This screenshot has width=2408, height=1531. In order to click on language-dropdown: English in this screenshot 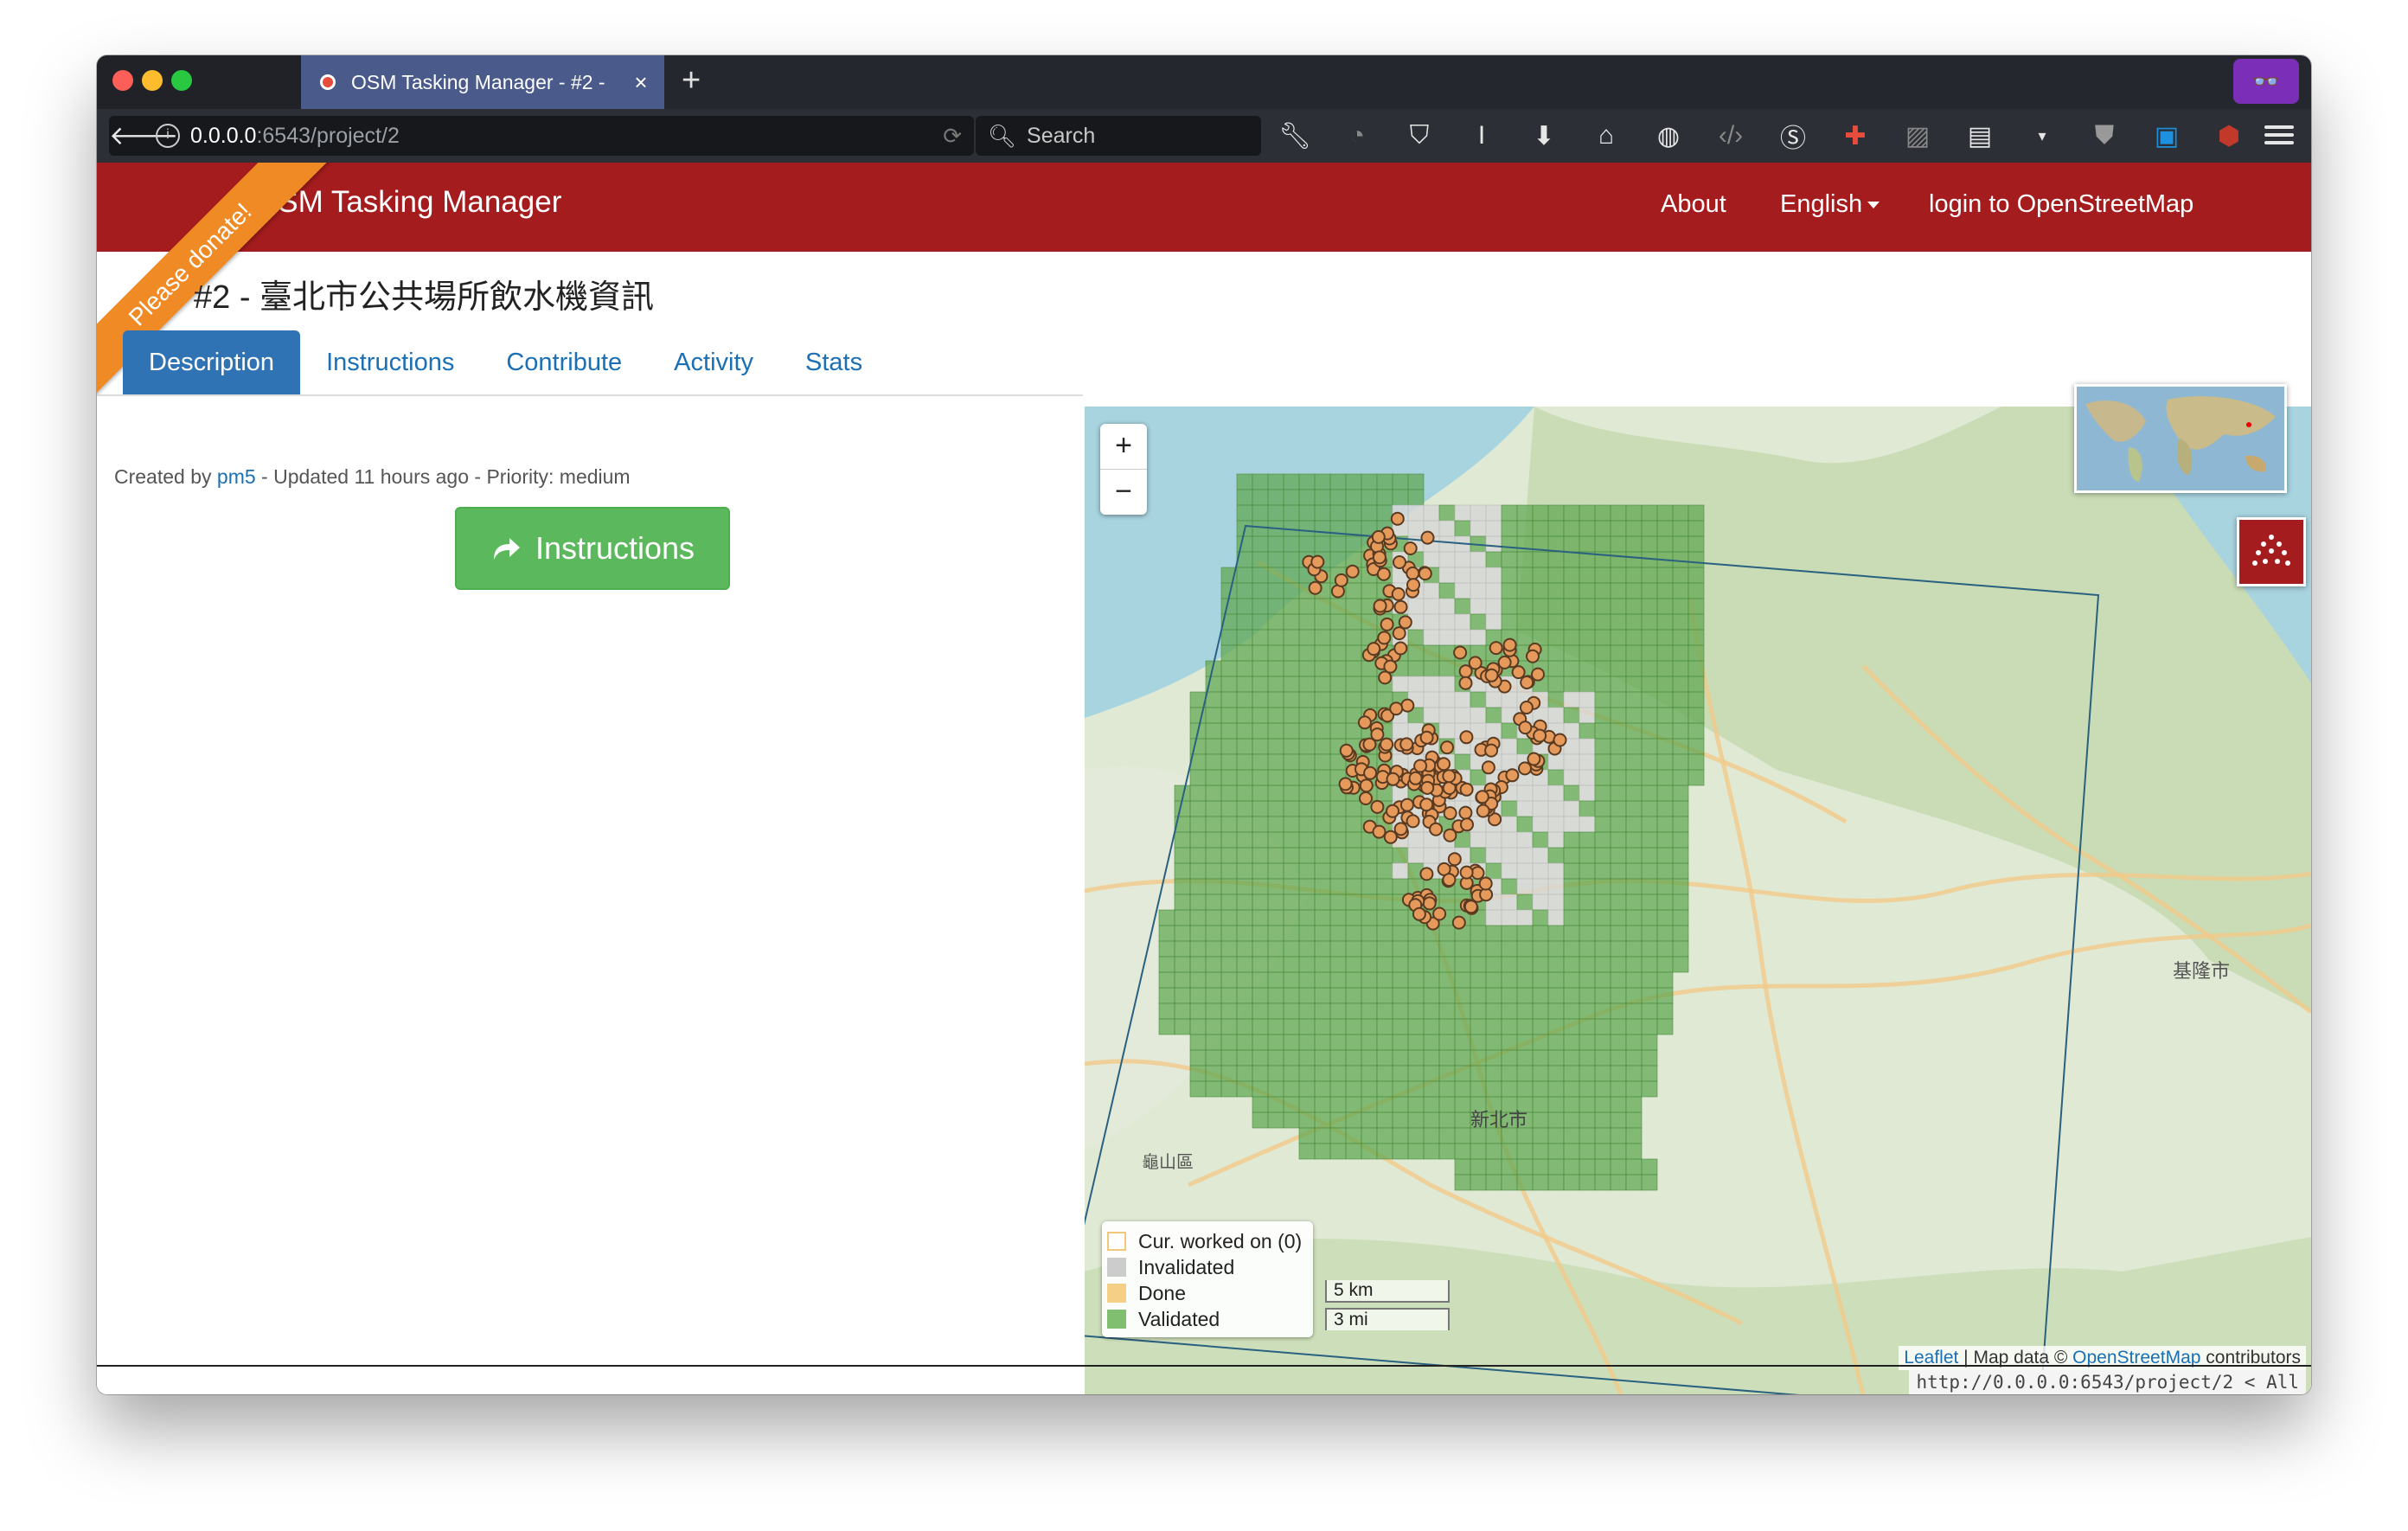, I will do `click(1830, 204)`.